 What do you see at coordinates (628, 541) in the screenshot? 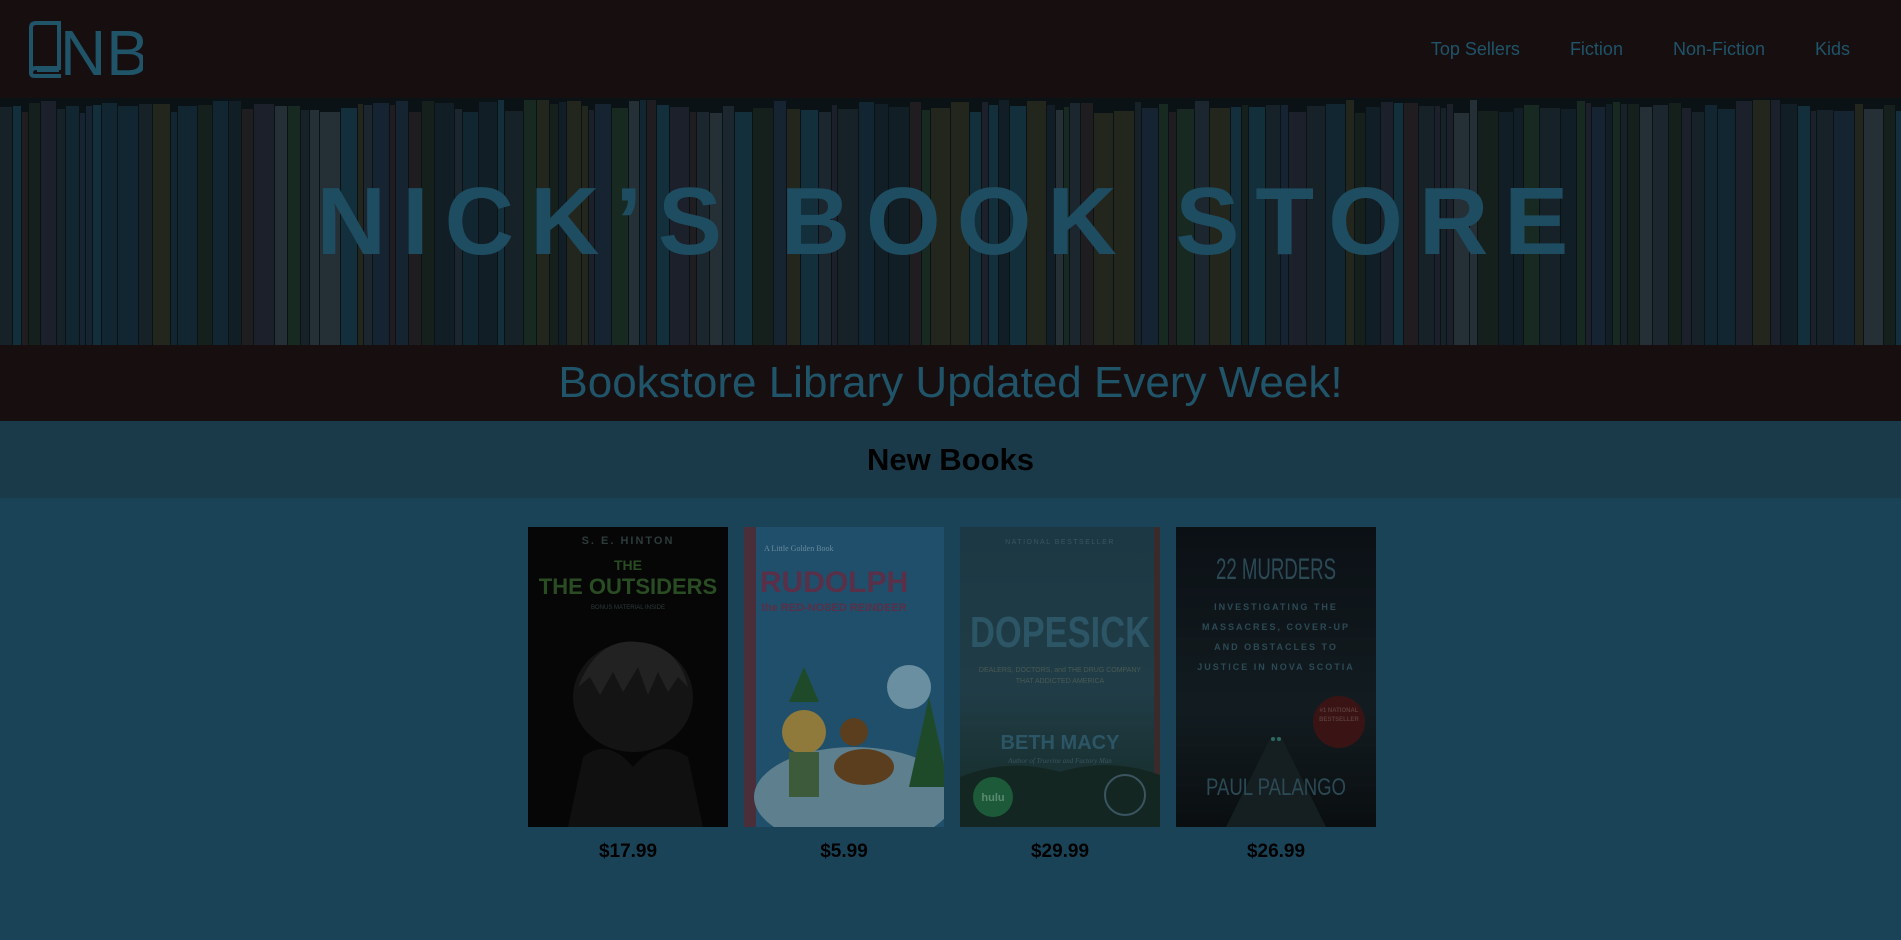
I see `svg-text: S. E. HINTON` at bounding box center [628, 541].